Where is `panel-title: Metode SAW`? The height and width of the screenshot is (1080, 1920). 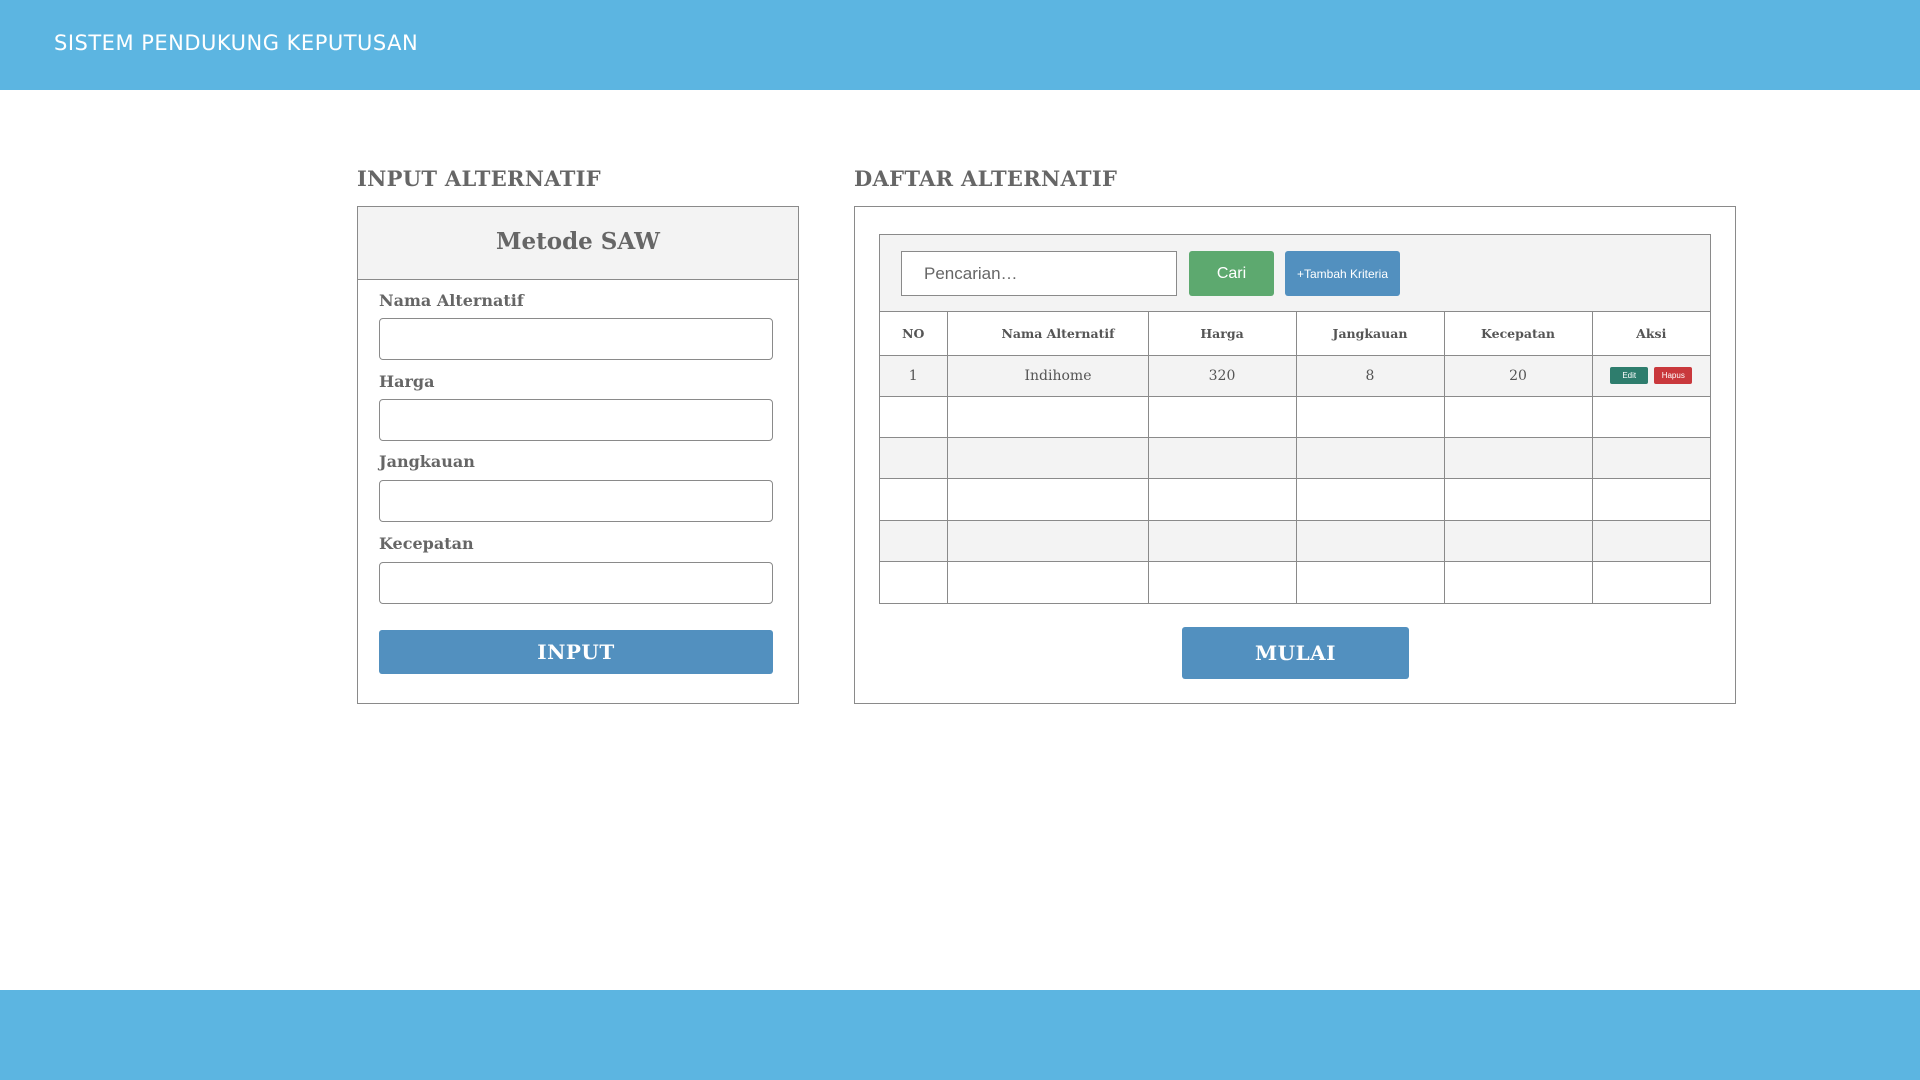 panel-title: Metode SAW is located at coordinates (578, 241).